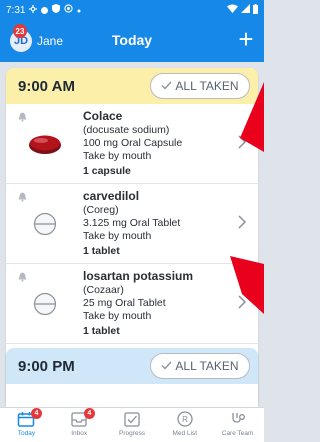 This screenshot has width=320, height=442. What do you see at coordinates (16, 10) in the screenshot?
I see `status-time: 7:31` at bounding box center [16, 10].